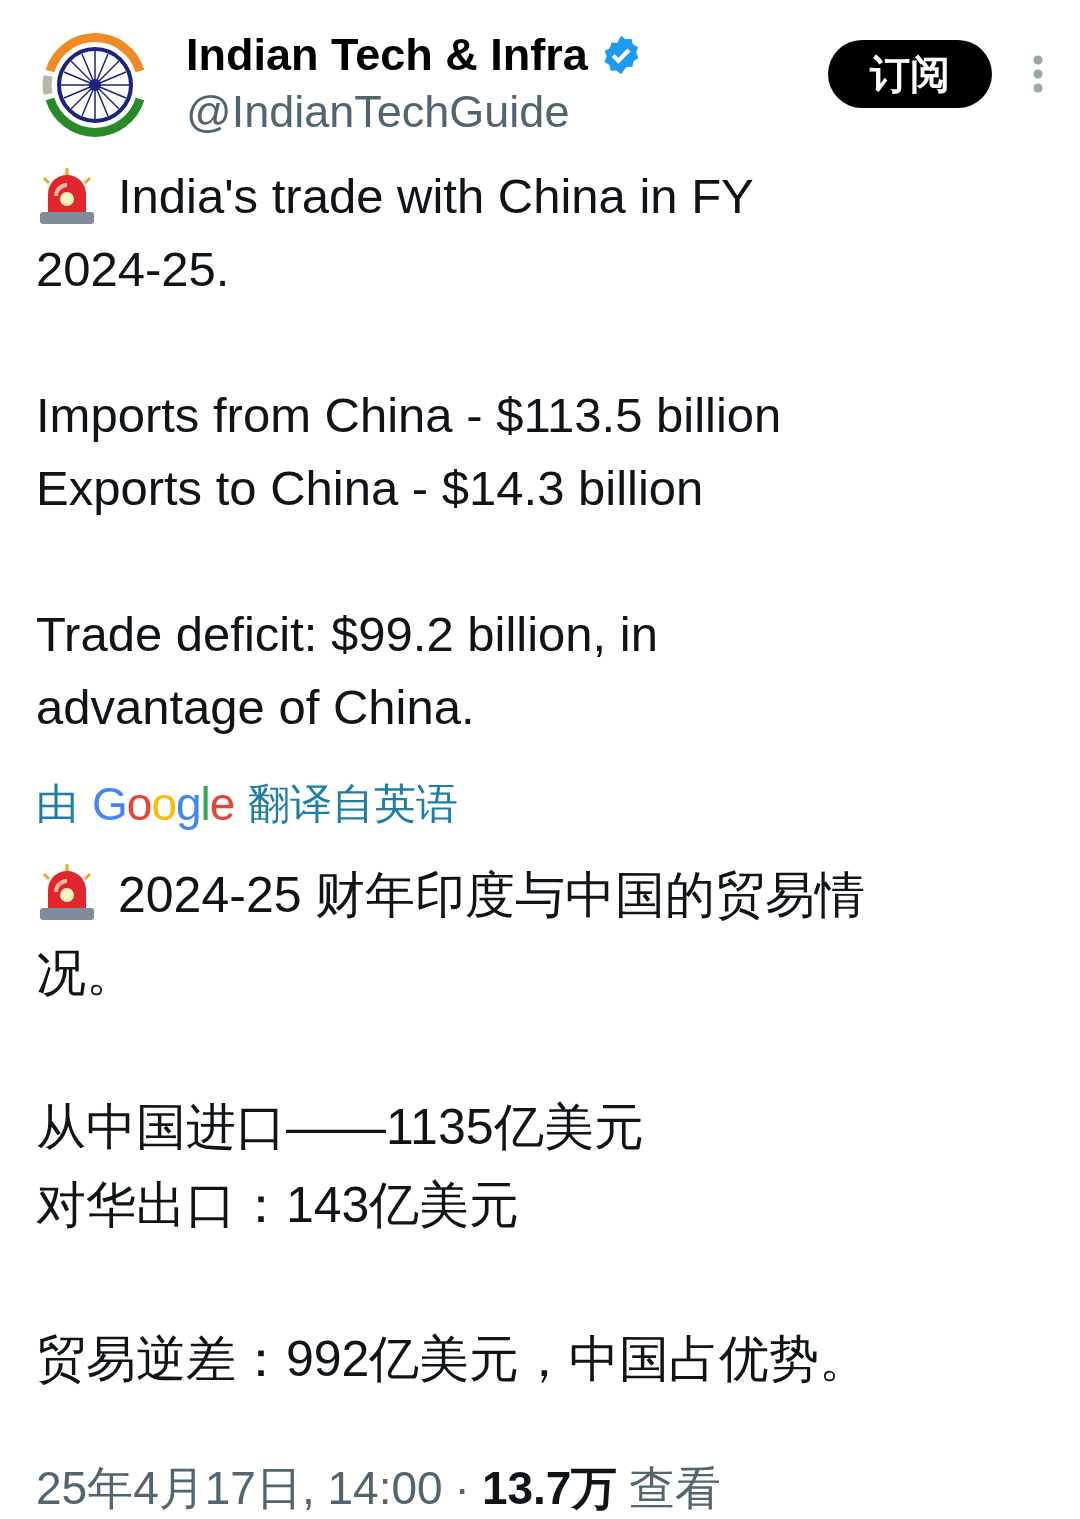 The height and width of the screenshot is (1519, 1080). I want to click on translated-paragraph: 贸易逆差：992亿美元，中国占优势。, so click(453, 1359).